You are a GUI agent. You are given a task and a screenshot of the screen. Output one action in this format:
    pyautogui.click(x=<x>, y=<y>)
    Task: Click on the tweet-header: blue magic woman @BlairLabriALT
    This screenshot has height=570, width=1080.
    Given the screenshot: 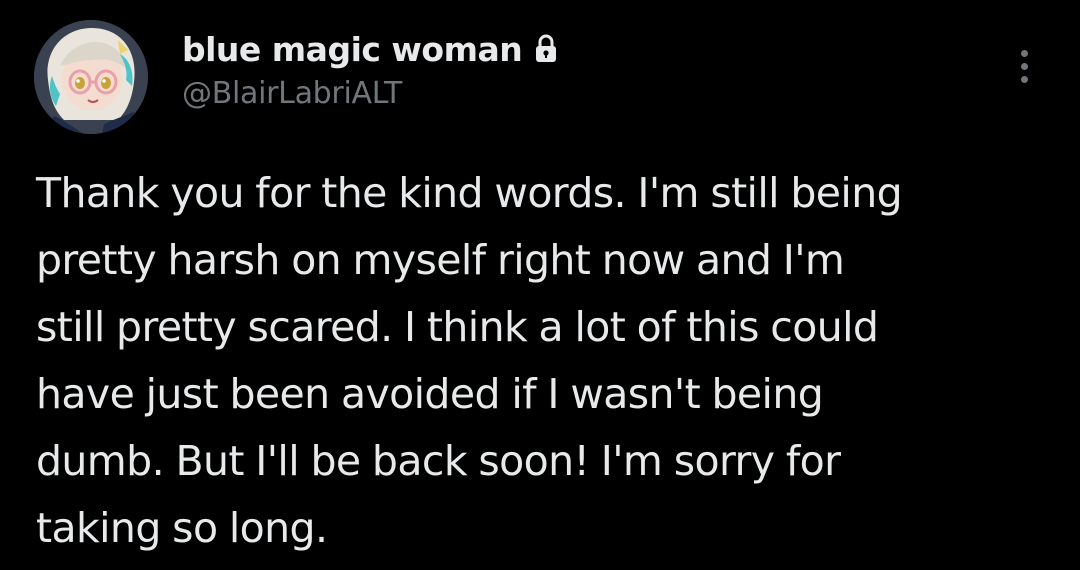 What is the action you would take?
    pyautogui.click(x=591, y=67)
    